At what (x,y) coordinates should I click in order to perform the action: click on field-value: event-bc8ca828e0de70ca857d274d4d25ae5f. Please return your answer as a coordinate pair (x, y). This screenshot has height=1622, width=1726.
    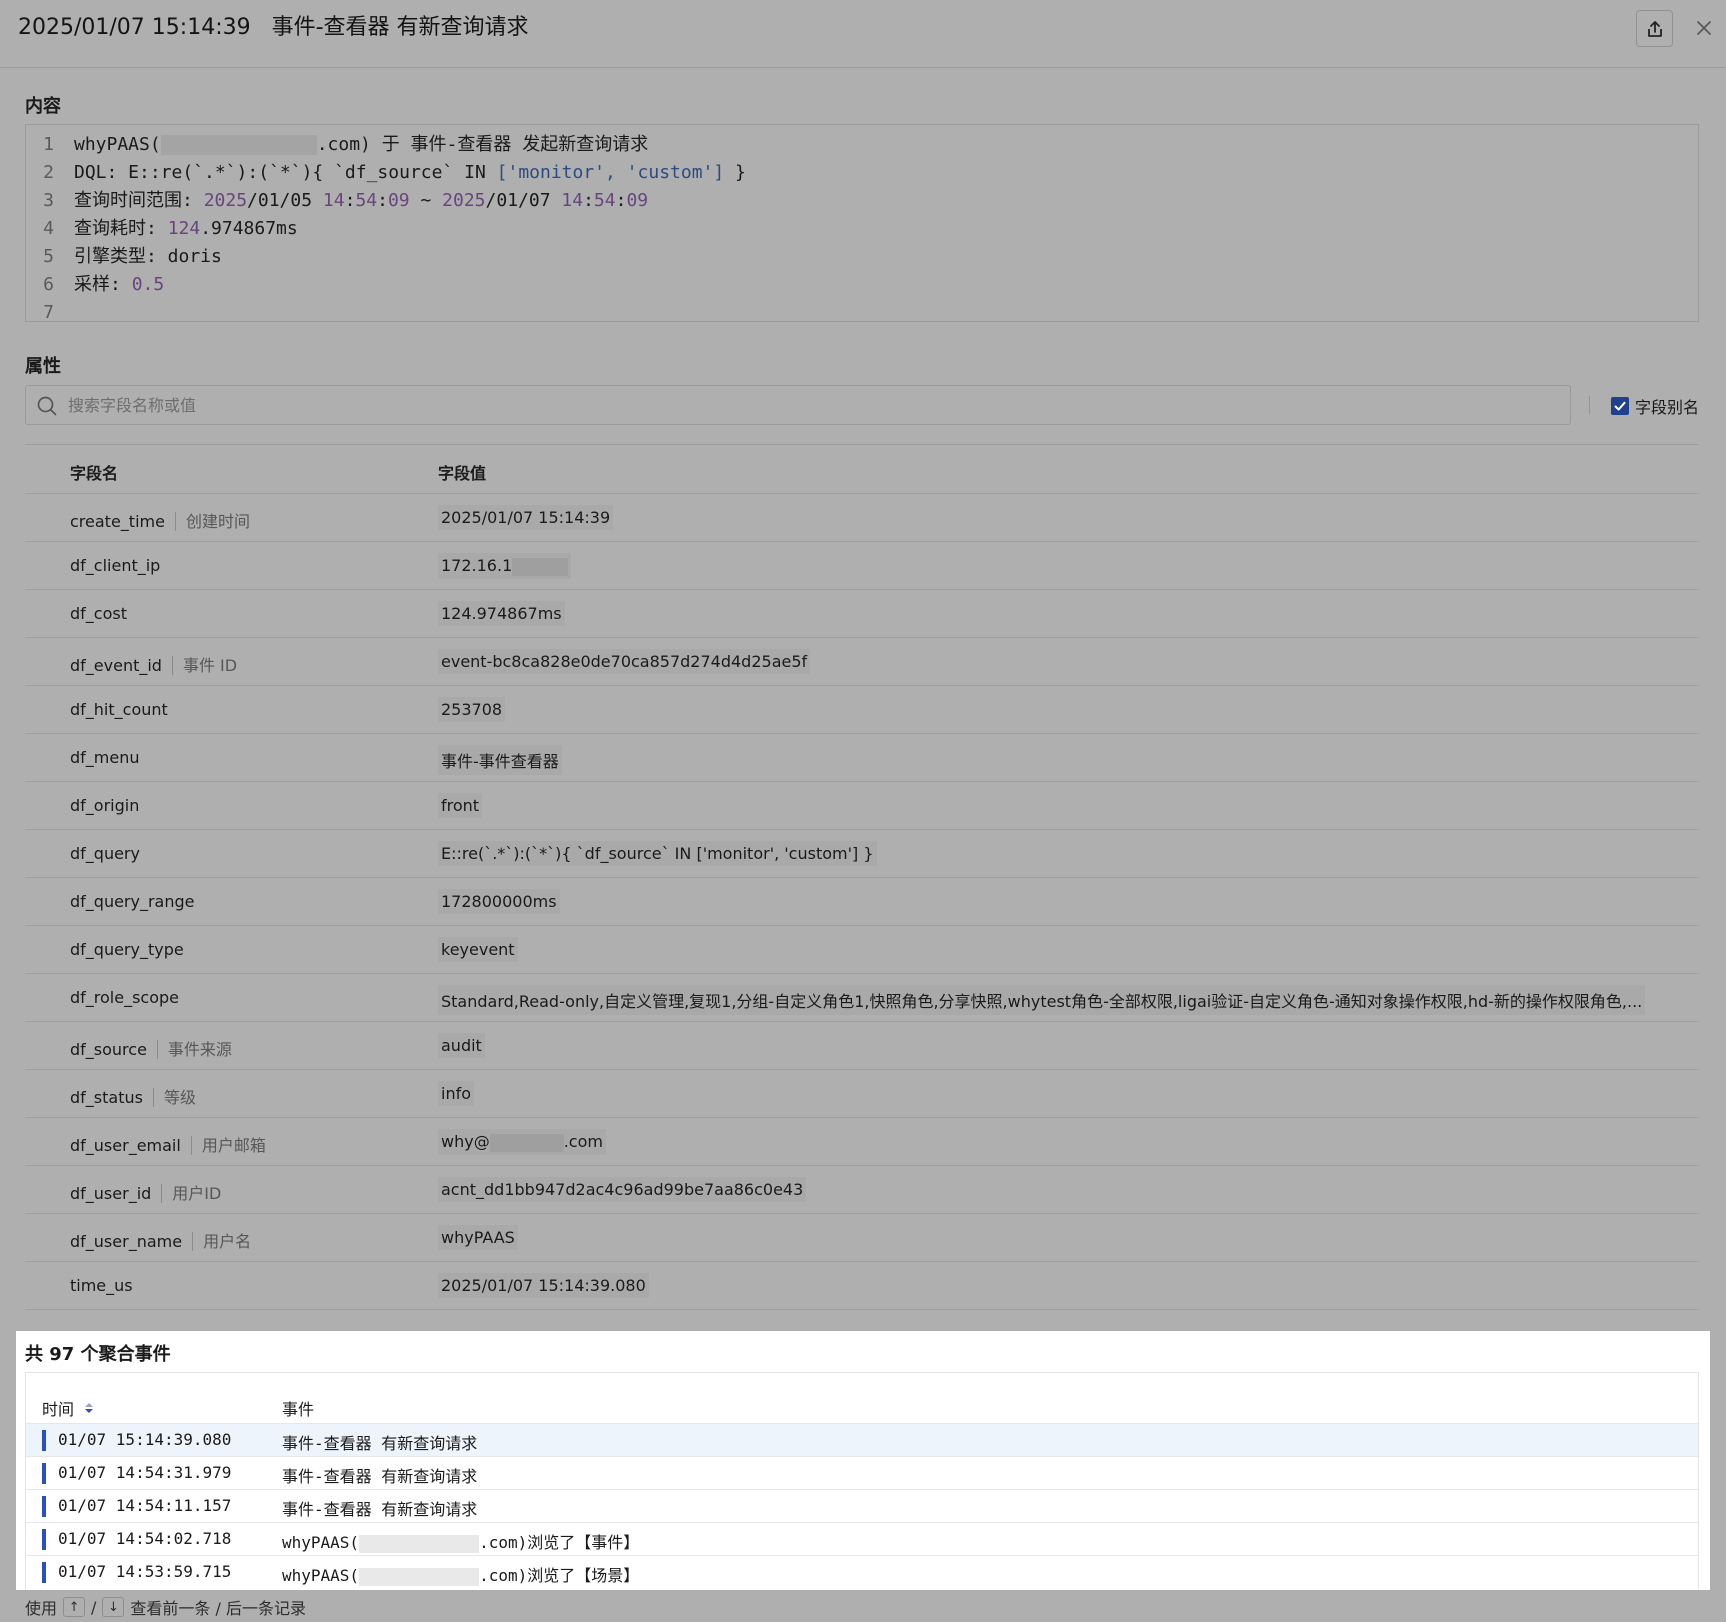
    Looking at the image, I should click on (624, 661).